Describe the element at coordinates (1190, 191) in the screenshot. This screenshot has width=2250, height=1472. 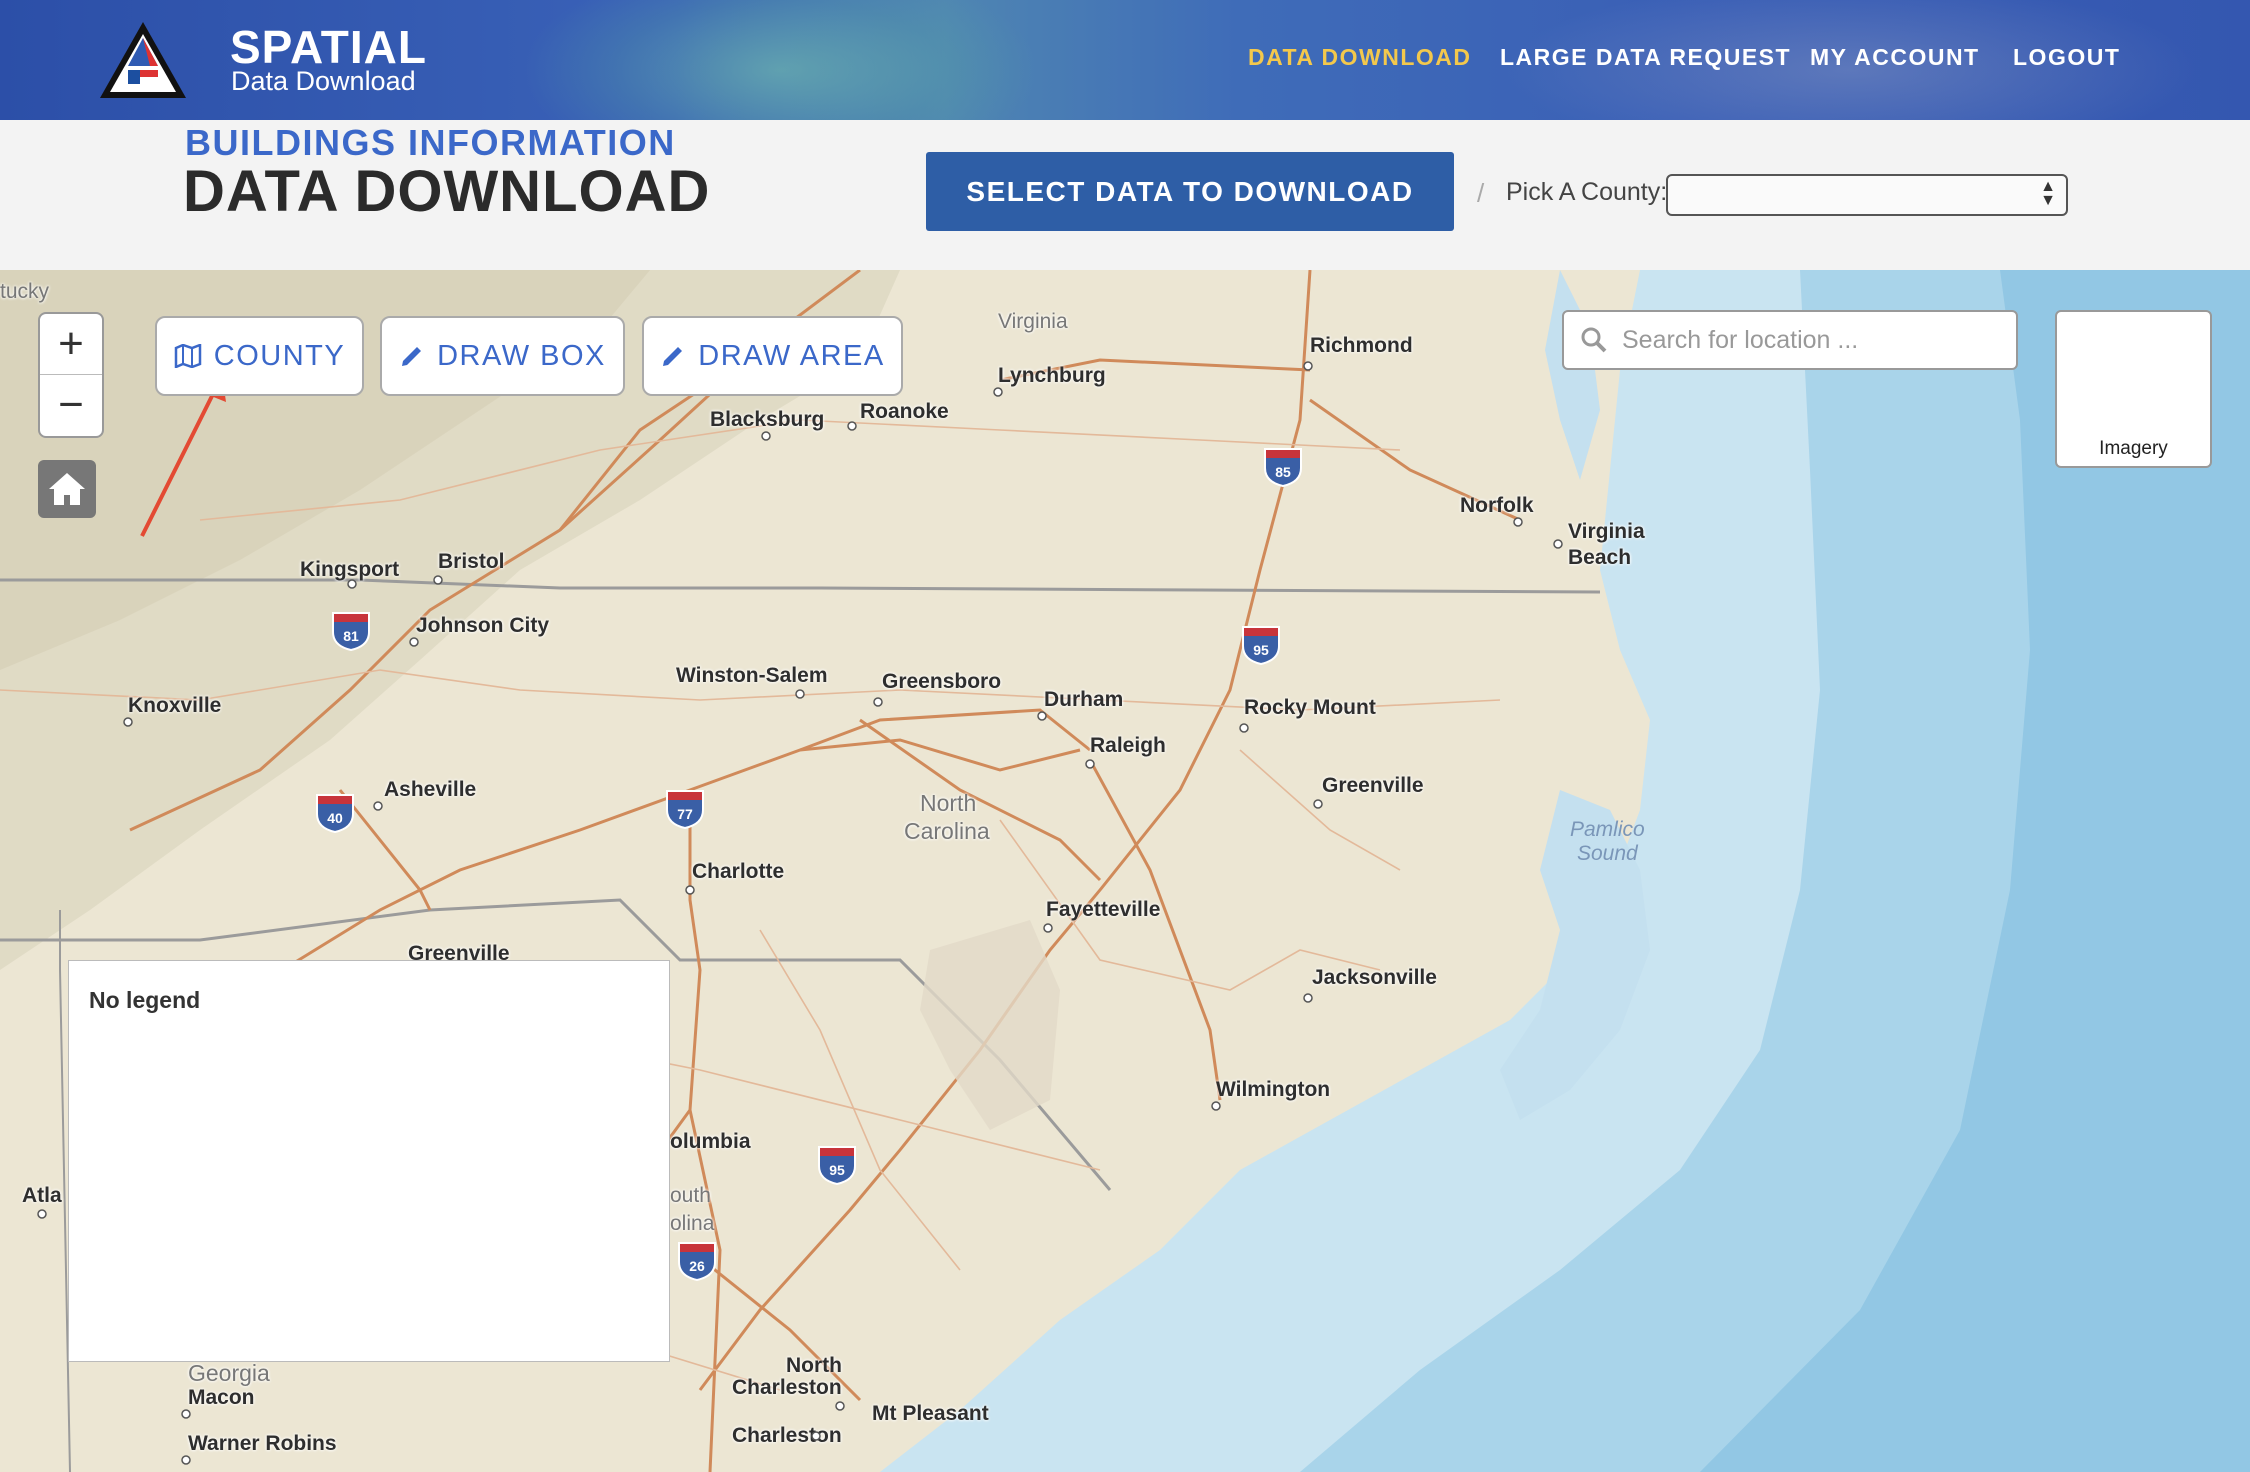
I see `select-data-button: SELECT DATA TO DOWNLOAD` at that location.